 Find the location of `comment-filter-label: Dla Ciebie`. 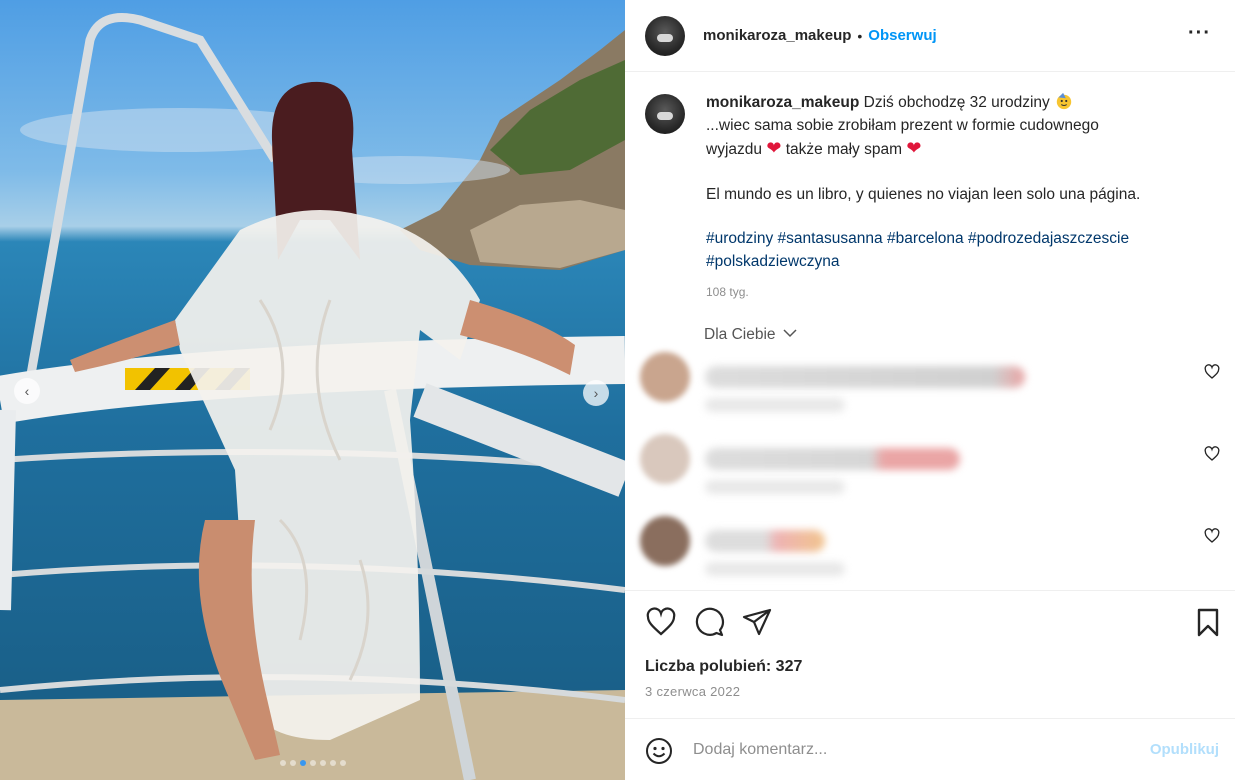

comment-filter-label: Dla Ciebie is located at coordinates (740, 334).